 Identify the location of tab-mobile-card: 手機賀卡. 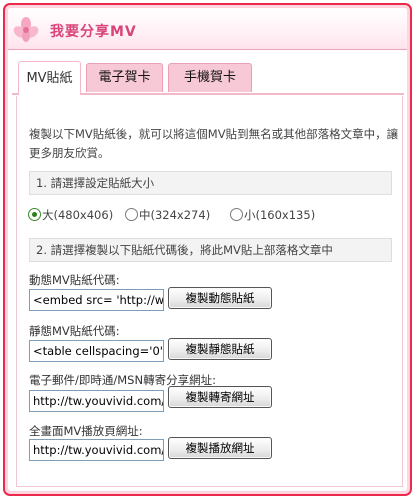
(210, 77).